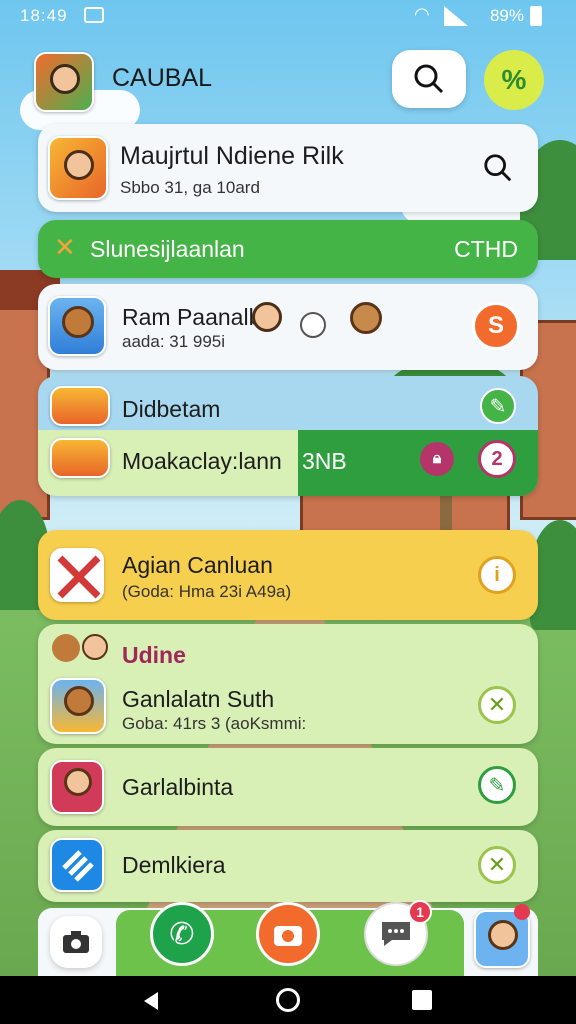 The width and height of the screenshot is (576, 1024). What do you see at coordinates (174, 865) in the screenshot?
I see `list-item-title: Demlkiera` at bounding box center [174, 865].